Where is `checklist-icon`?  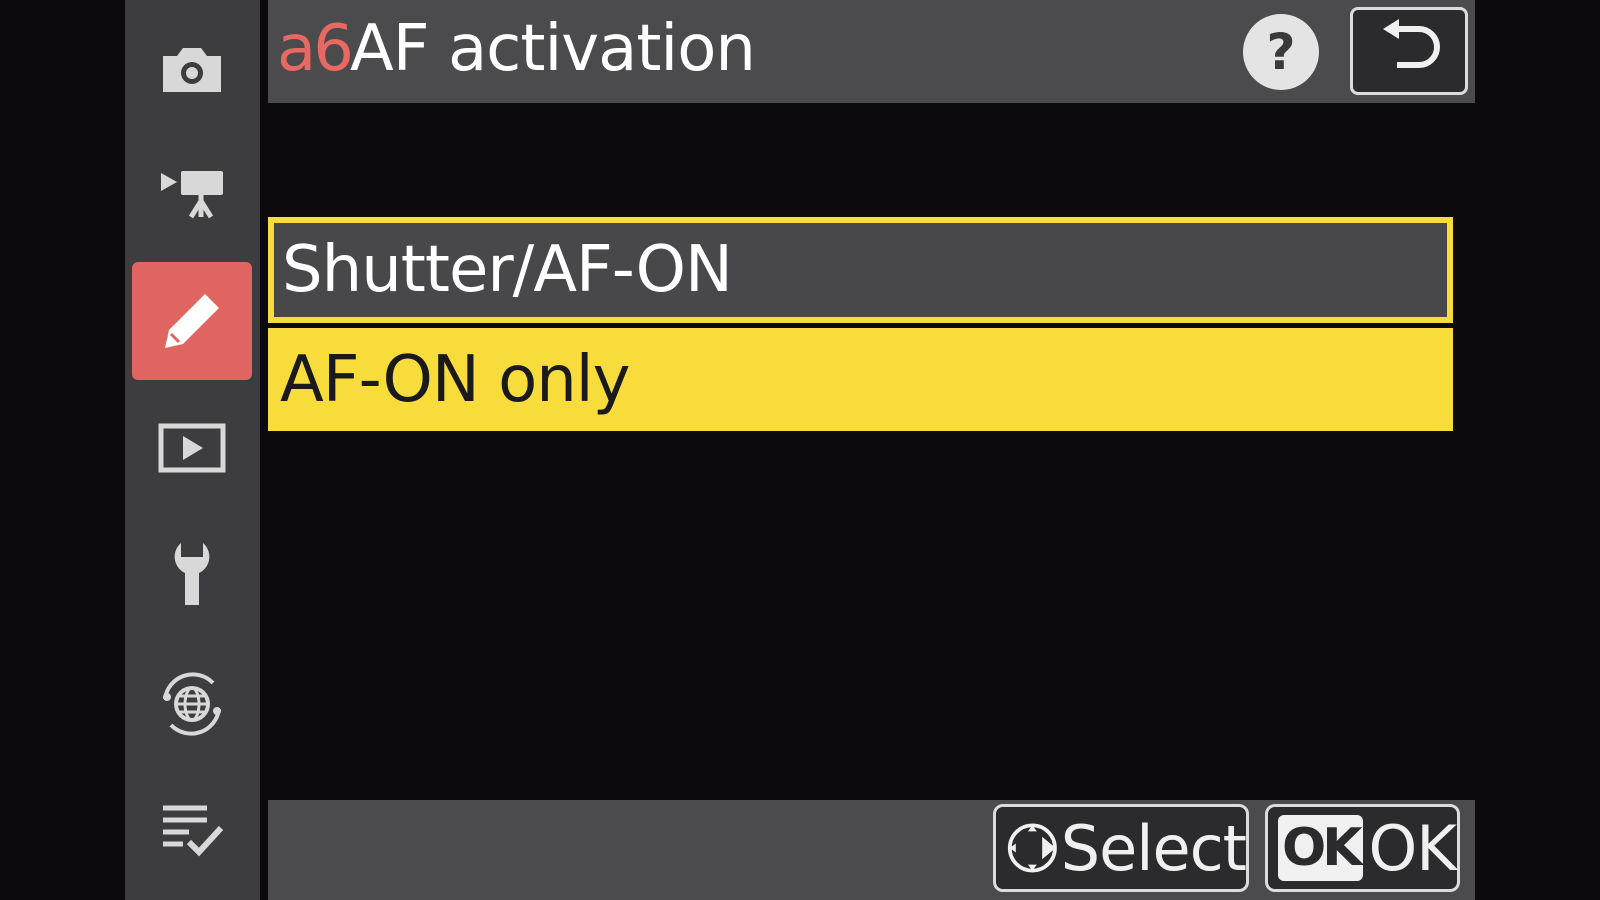 checklist-icon is located at coordinates (193, 831).